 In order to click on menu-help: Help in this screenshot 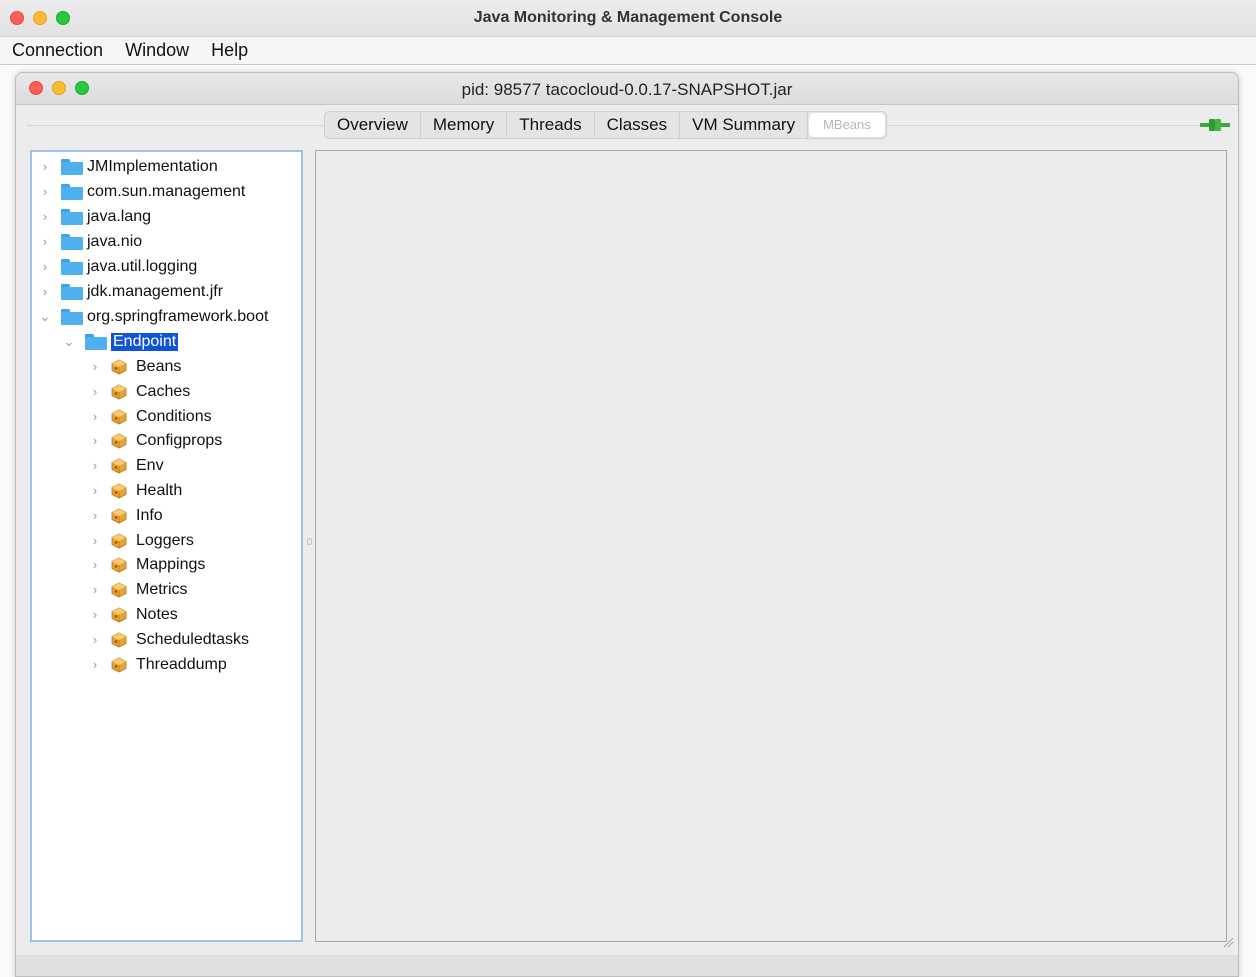, I will do `click(229, 50)`.